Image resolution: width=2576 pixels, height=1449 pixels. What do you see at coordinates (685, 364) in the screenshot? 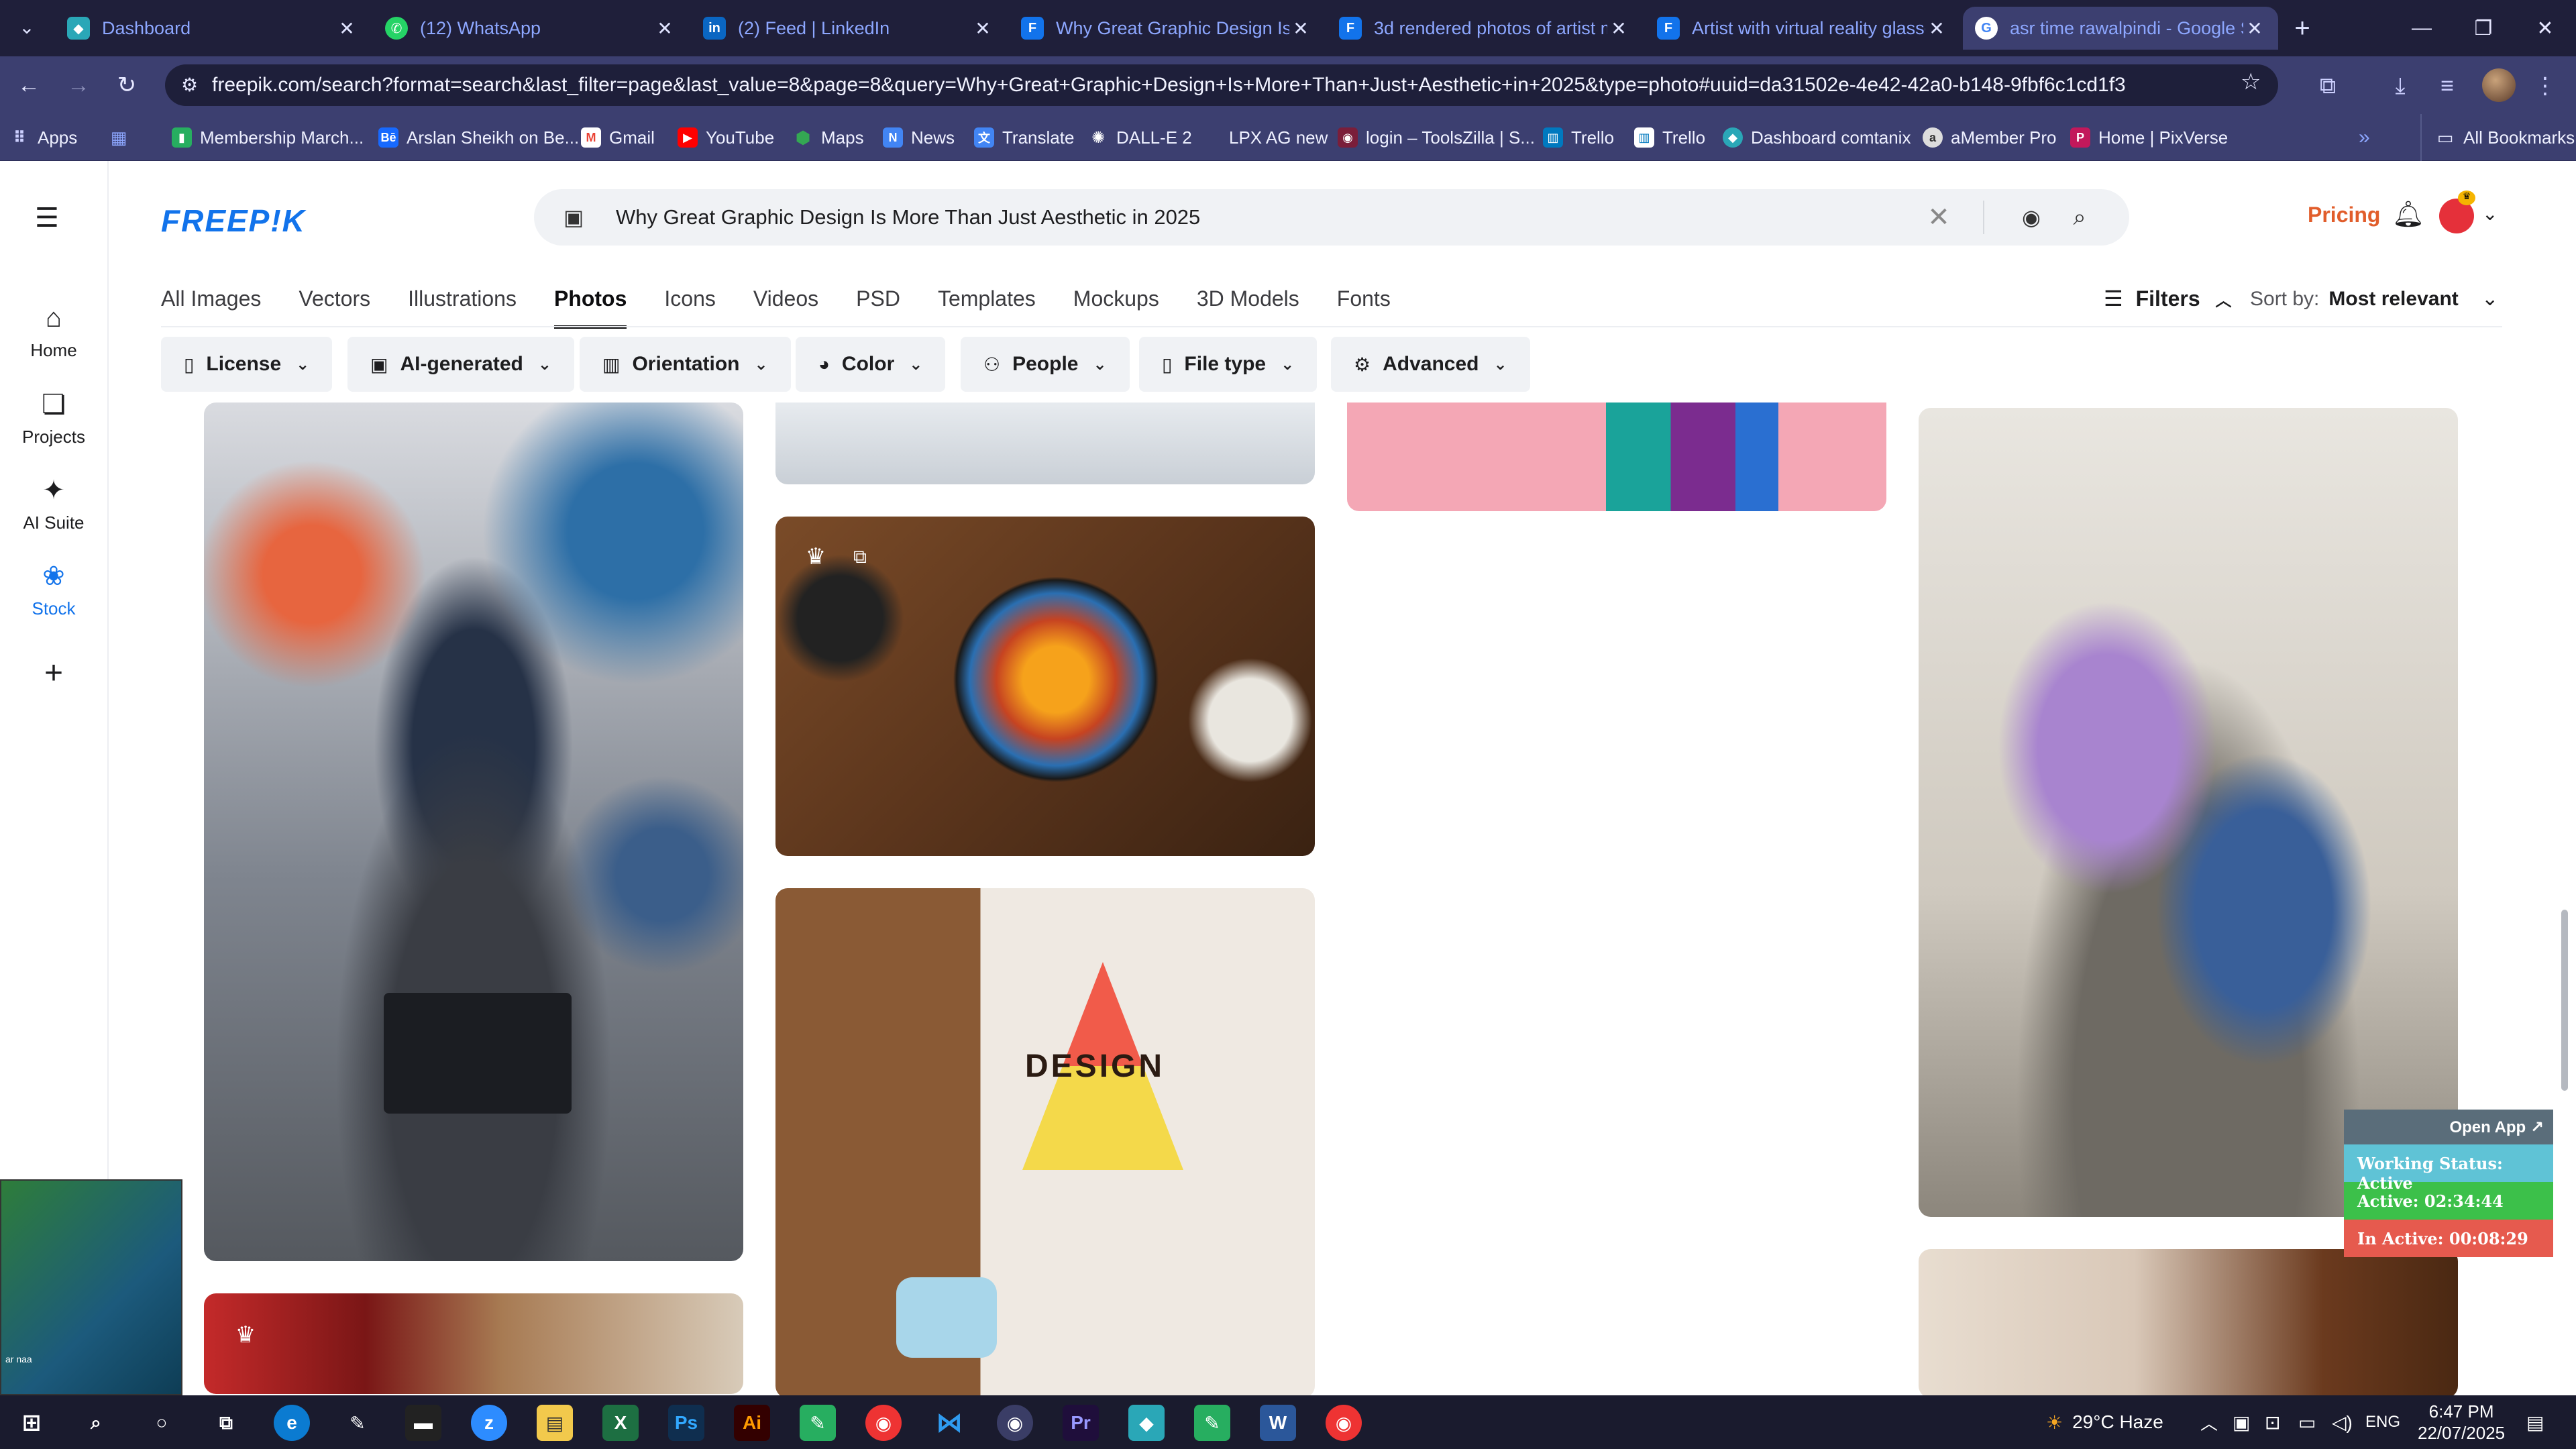
I see `filter-chip-orientation: ▥ Orientation ⌄` at bounding box center [685, 364].